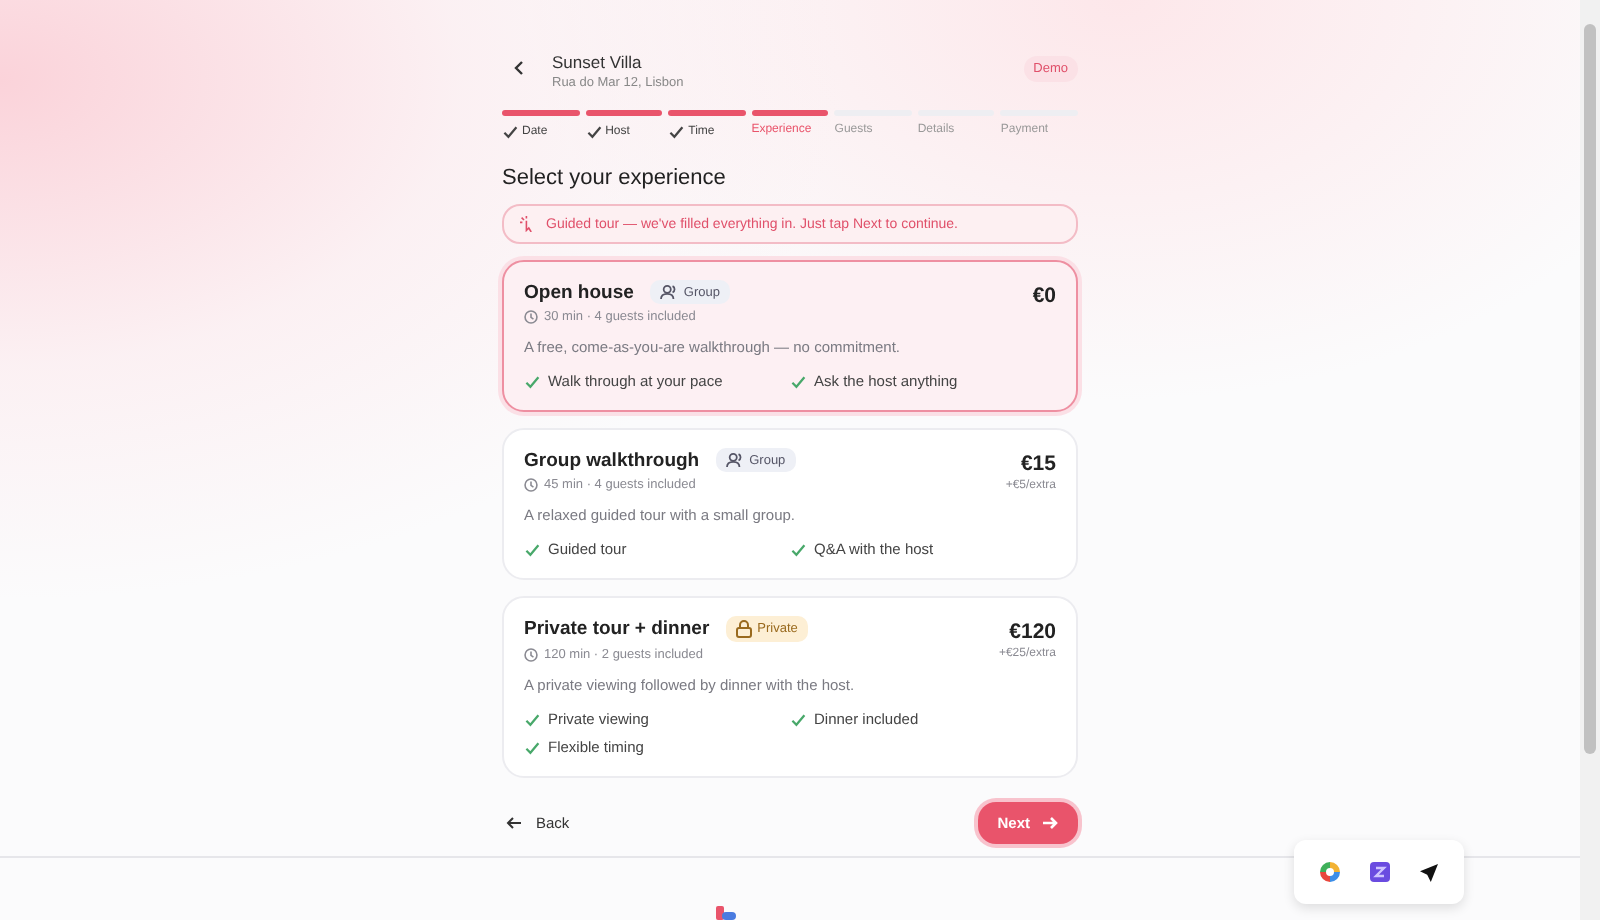  Describe the element at coordinates (528, 224) in the screenshot. I see `tap-icon` at that location.